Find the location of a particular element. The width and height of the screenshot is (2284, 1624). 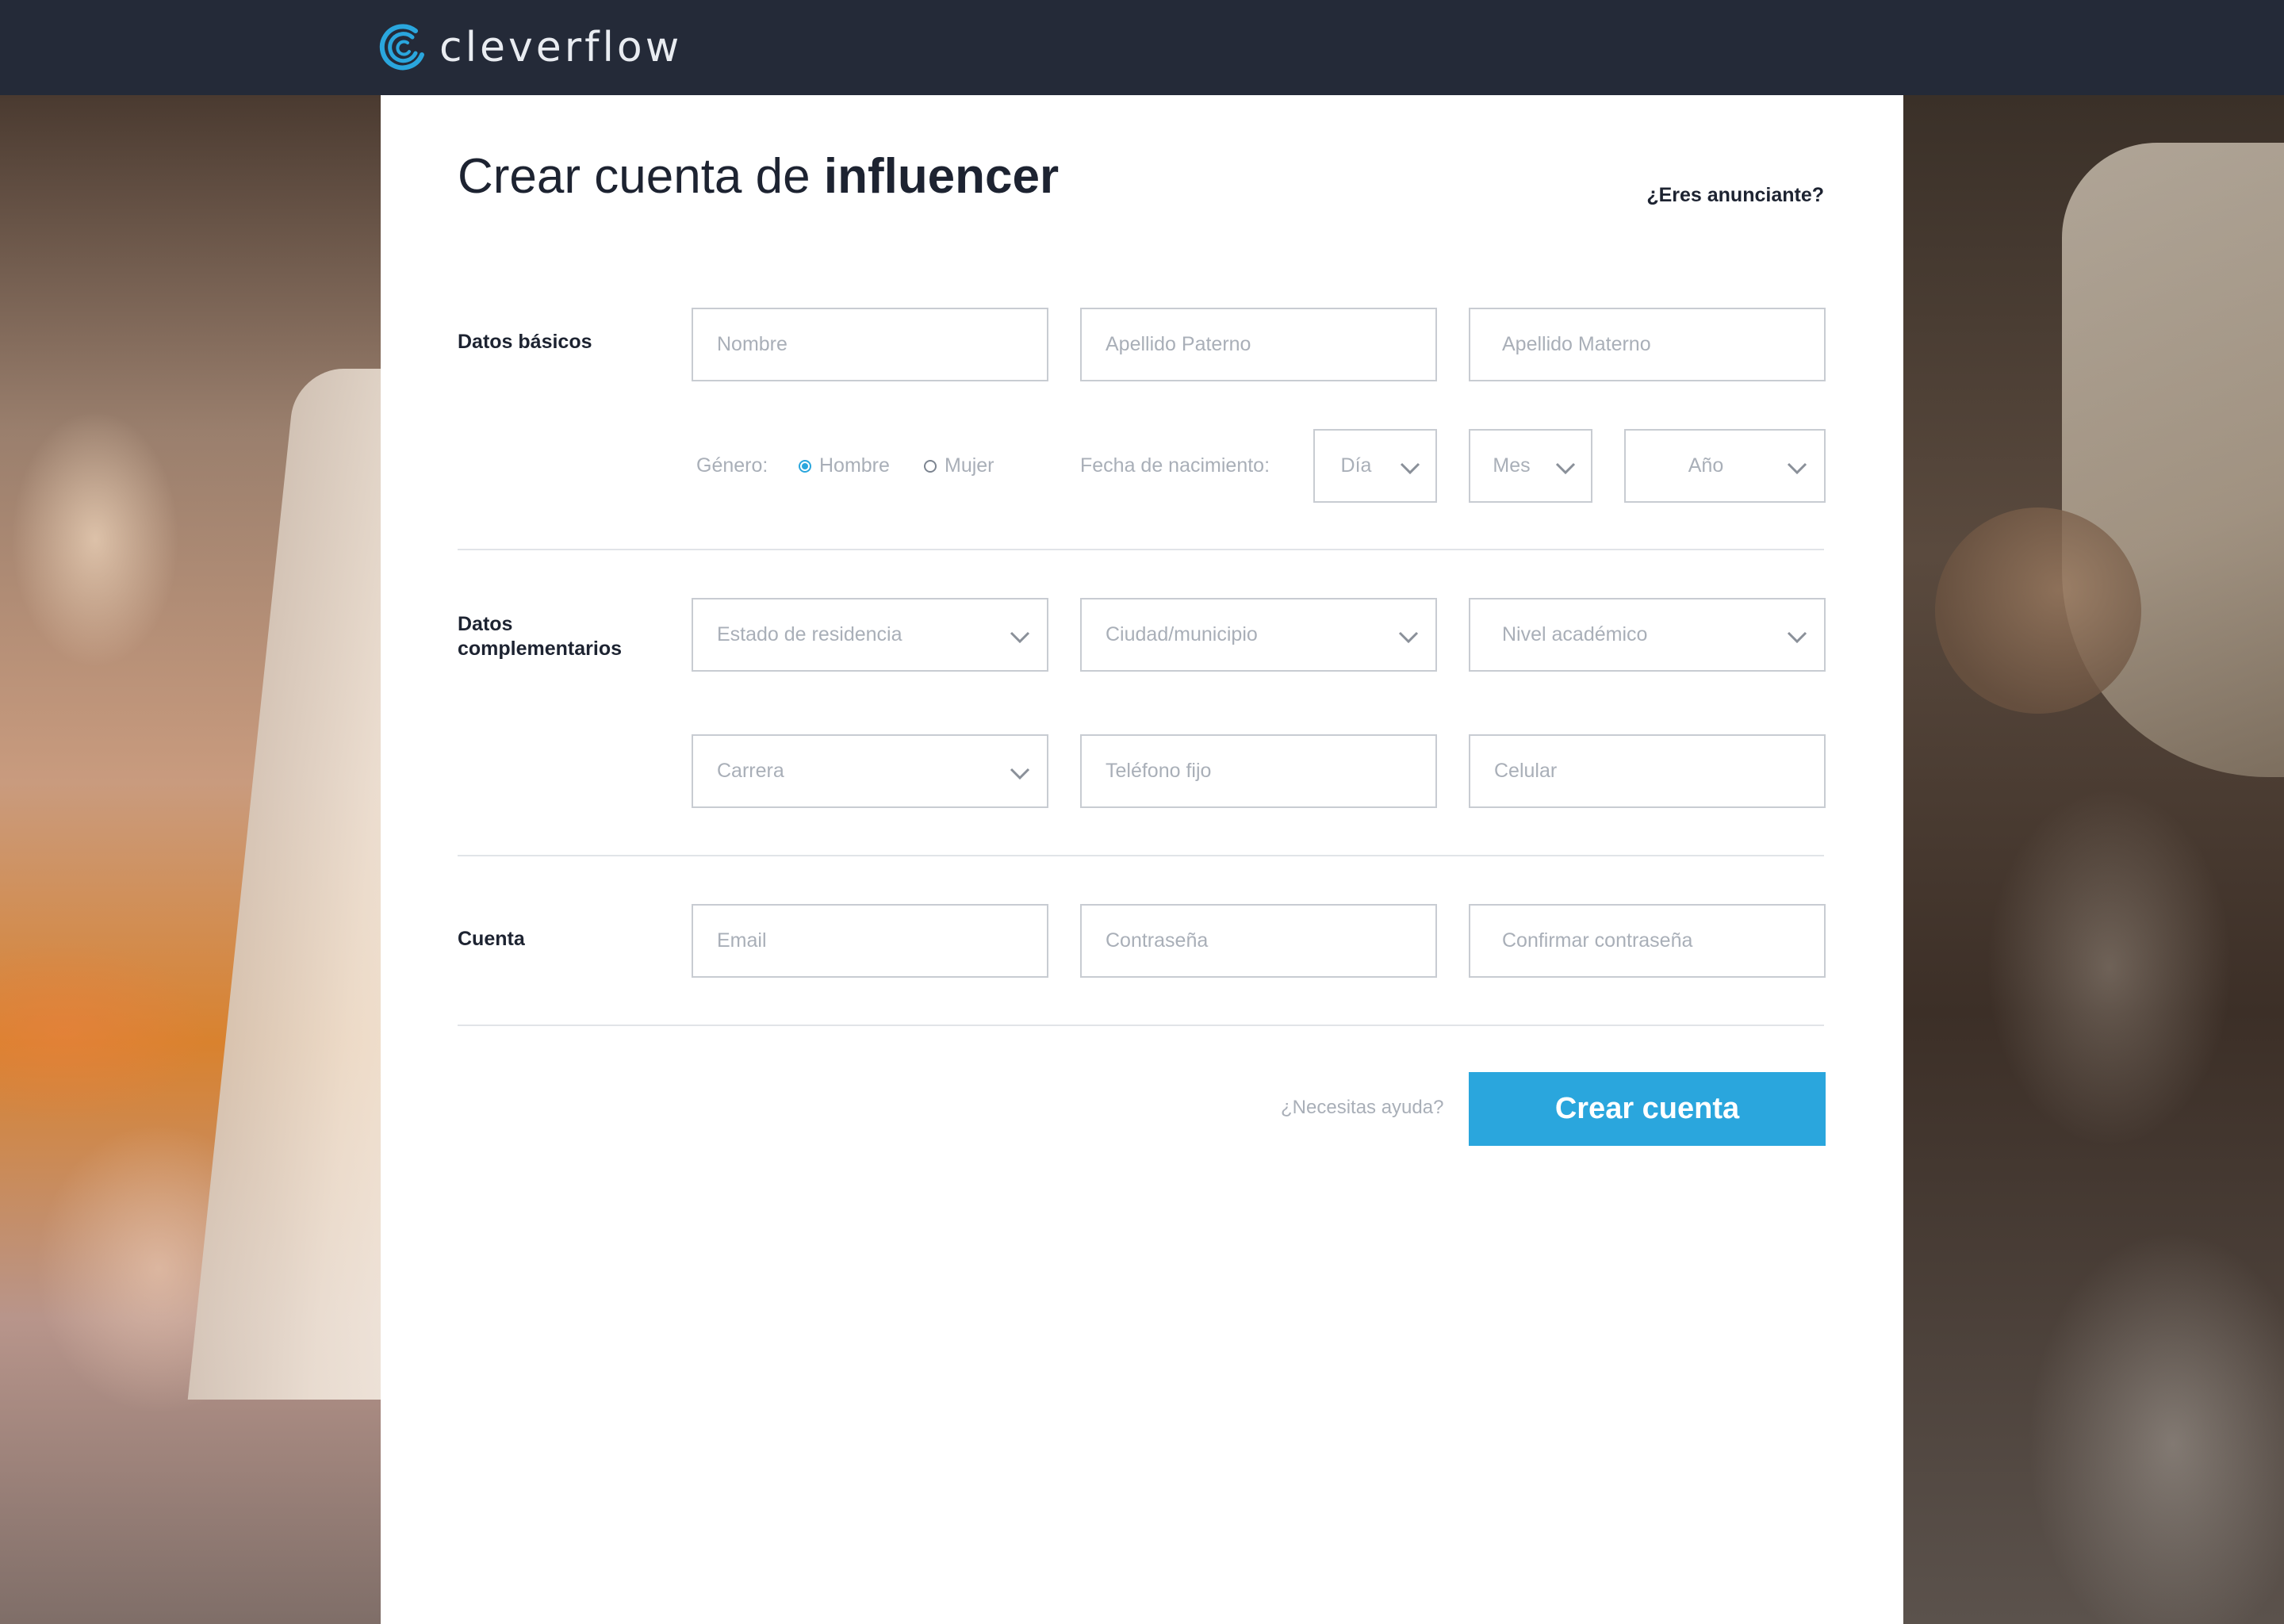

section-label-basic: Datos básicos is located at coordinates (525, 342).